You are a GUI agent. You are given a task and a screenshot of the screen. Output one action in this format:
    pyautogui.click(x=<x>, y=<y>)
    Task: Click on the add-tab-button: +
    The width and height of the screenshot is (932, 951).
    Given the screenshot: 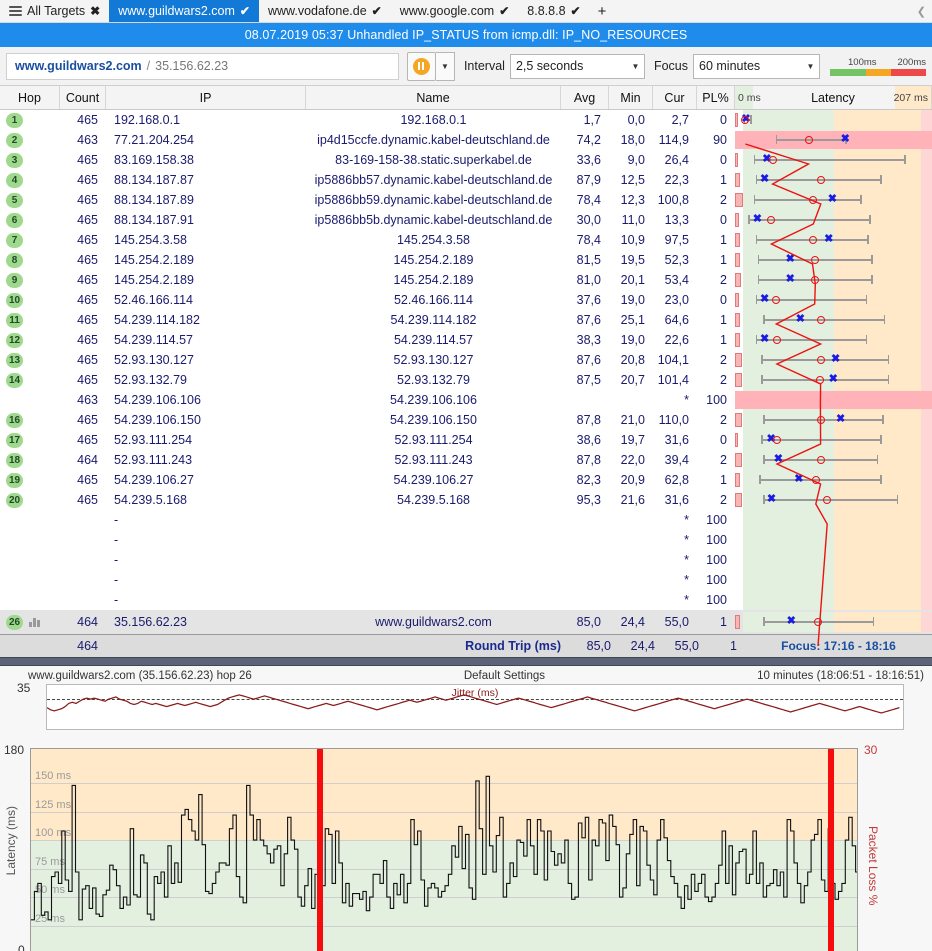 What is the action you would take?
    pyautogui.click(x=602, y=11)
    